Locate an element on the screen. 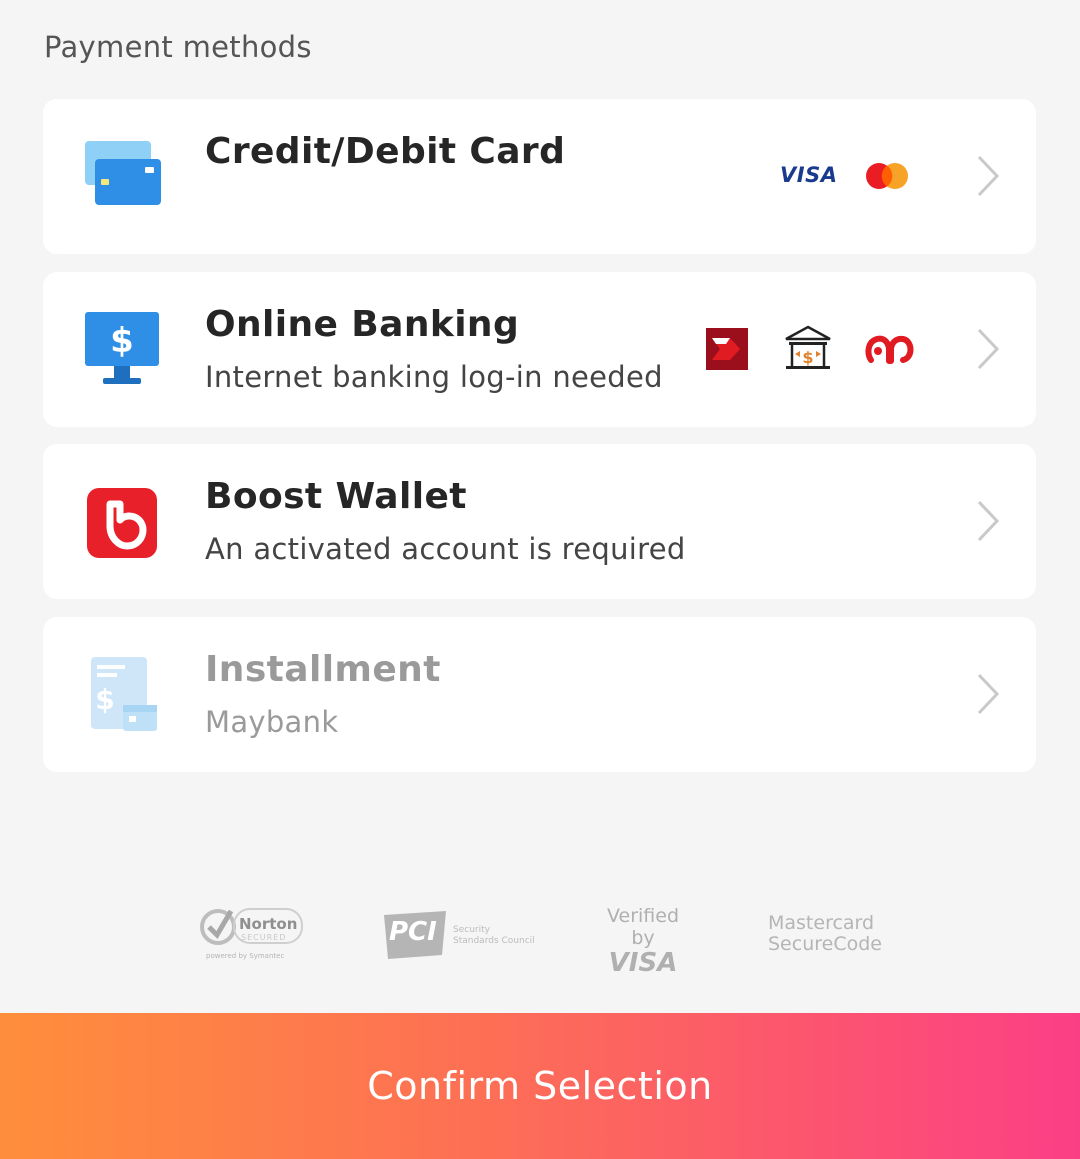 The height and width of the screenshot is (1159, 1080). boost-wallet-icon is located at coordinates (122, 523).